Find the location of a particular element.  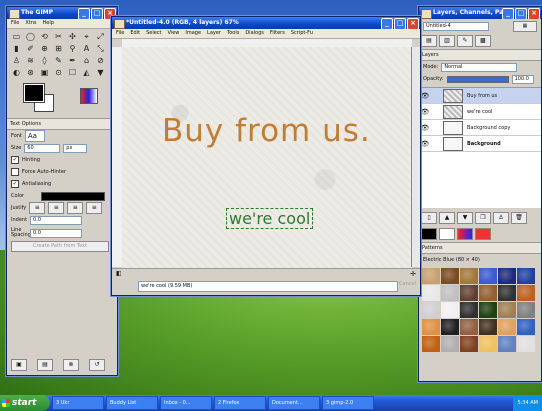

delete-layer-icon: 🗑 is located at coordinates (519, 218).